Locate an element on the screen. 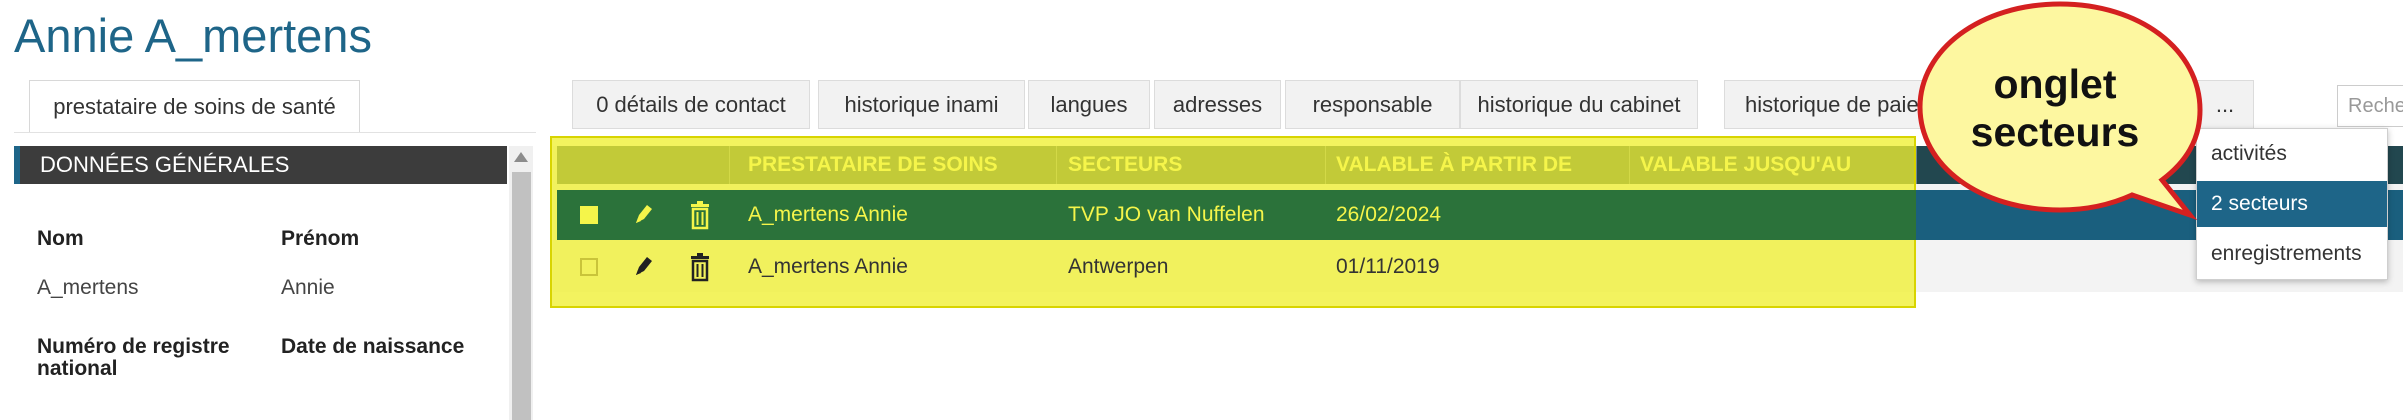  callout-line2: secteurs is located at coordinates (2055, 132).